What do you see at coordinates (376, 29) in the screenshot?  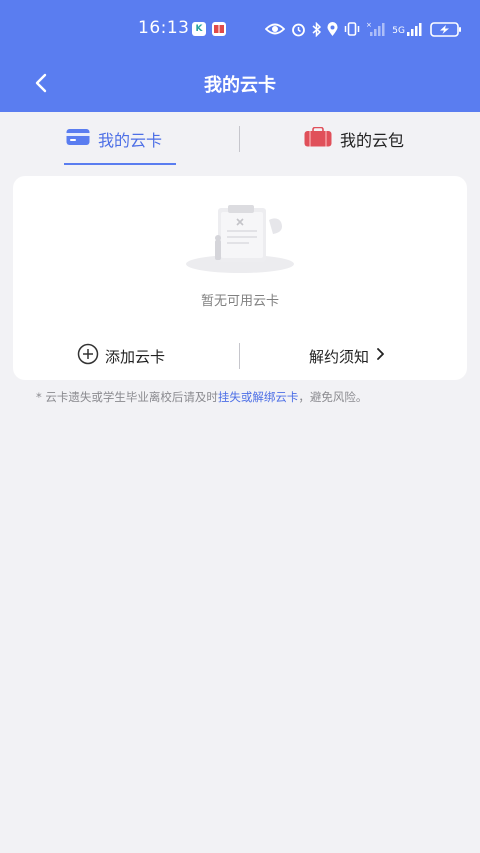 I see `signal-x-icon: ×` at bounding box center [376, 29].